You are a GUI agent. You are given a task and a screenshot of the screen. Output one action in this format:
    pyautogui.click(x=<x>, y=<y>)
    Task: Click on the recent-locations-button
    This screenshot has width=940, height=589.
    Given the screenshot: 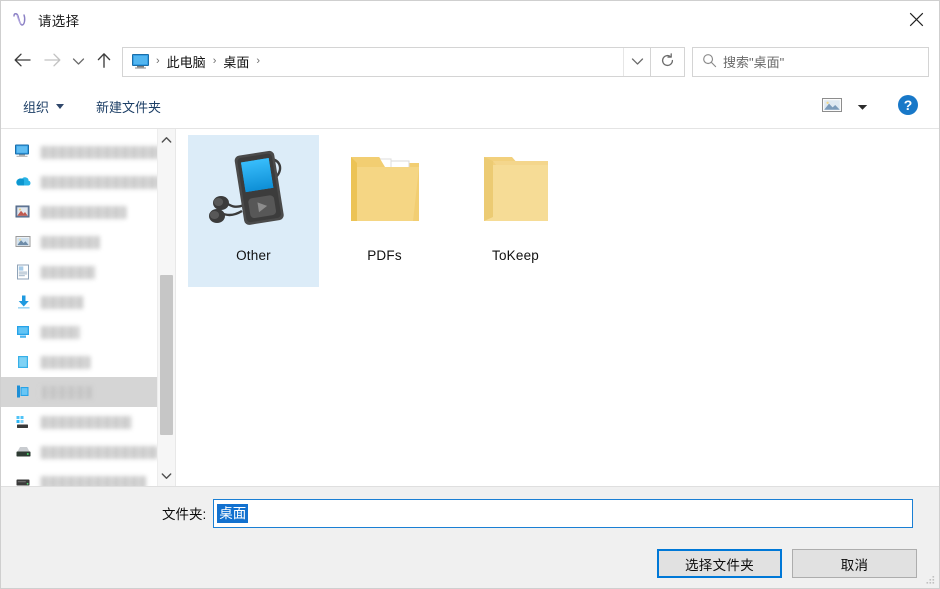 What is the action you would take?
    pyautogui.click(x=78, y=62)
    